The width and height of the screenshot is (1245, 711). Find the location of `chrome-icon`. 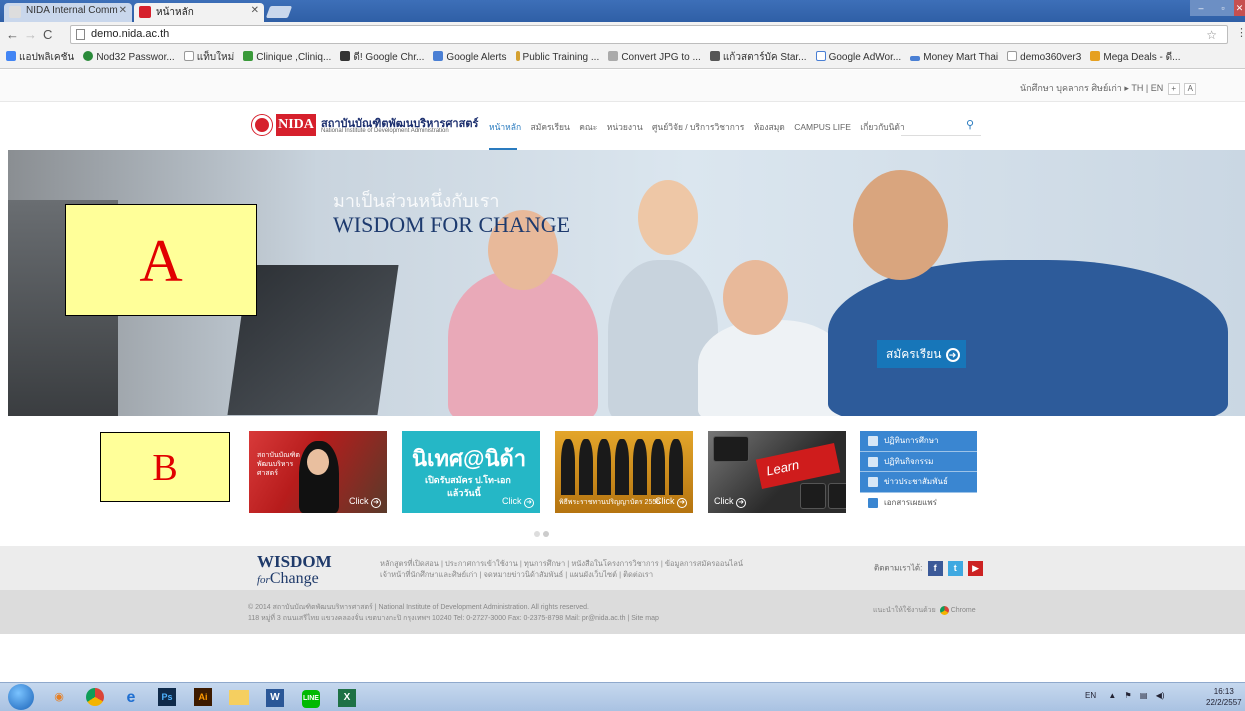

chrome-icon is located at coordinates (944, 610).